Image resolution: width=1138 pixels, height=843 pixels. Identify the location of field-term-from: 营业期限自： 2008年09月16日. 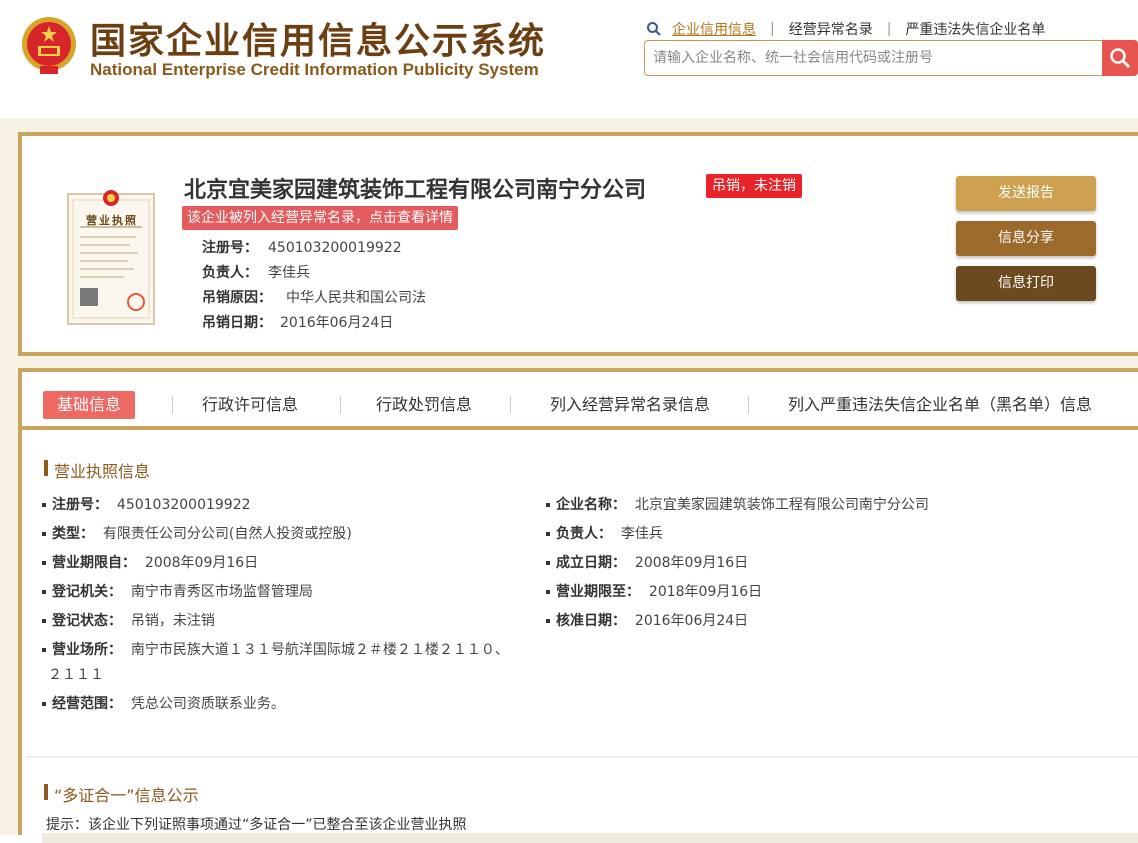
(150, 562).